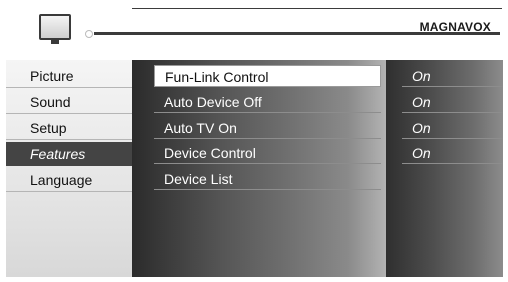 The height and width of the screenshot is (282, 508). What do you see at coordinates (267, 76) in the screenshot?
I see `submenu-item-fun-link-control: Fun-Link Control` at bounding box center [267, 76].